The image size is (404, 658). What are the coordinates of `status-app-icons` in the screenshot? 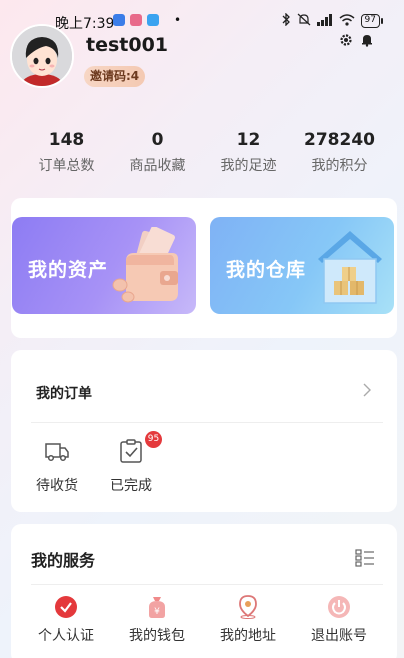 It's located at (136, 20).